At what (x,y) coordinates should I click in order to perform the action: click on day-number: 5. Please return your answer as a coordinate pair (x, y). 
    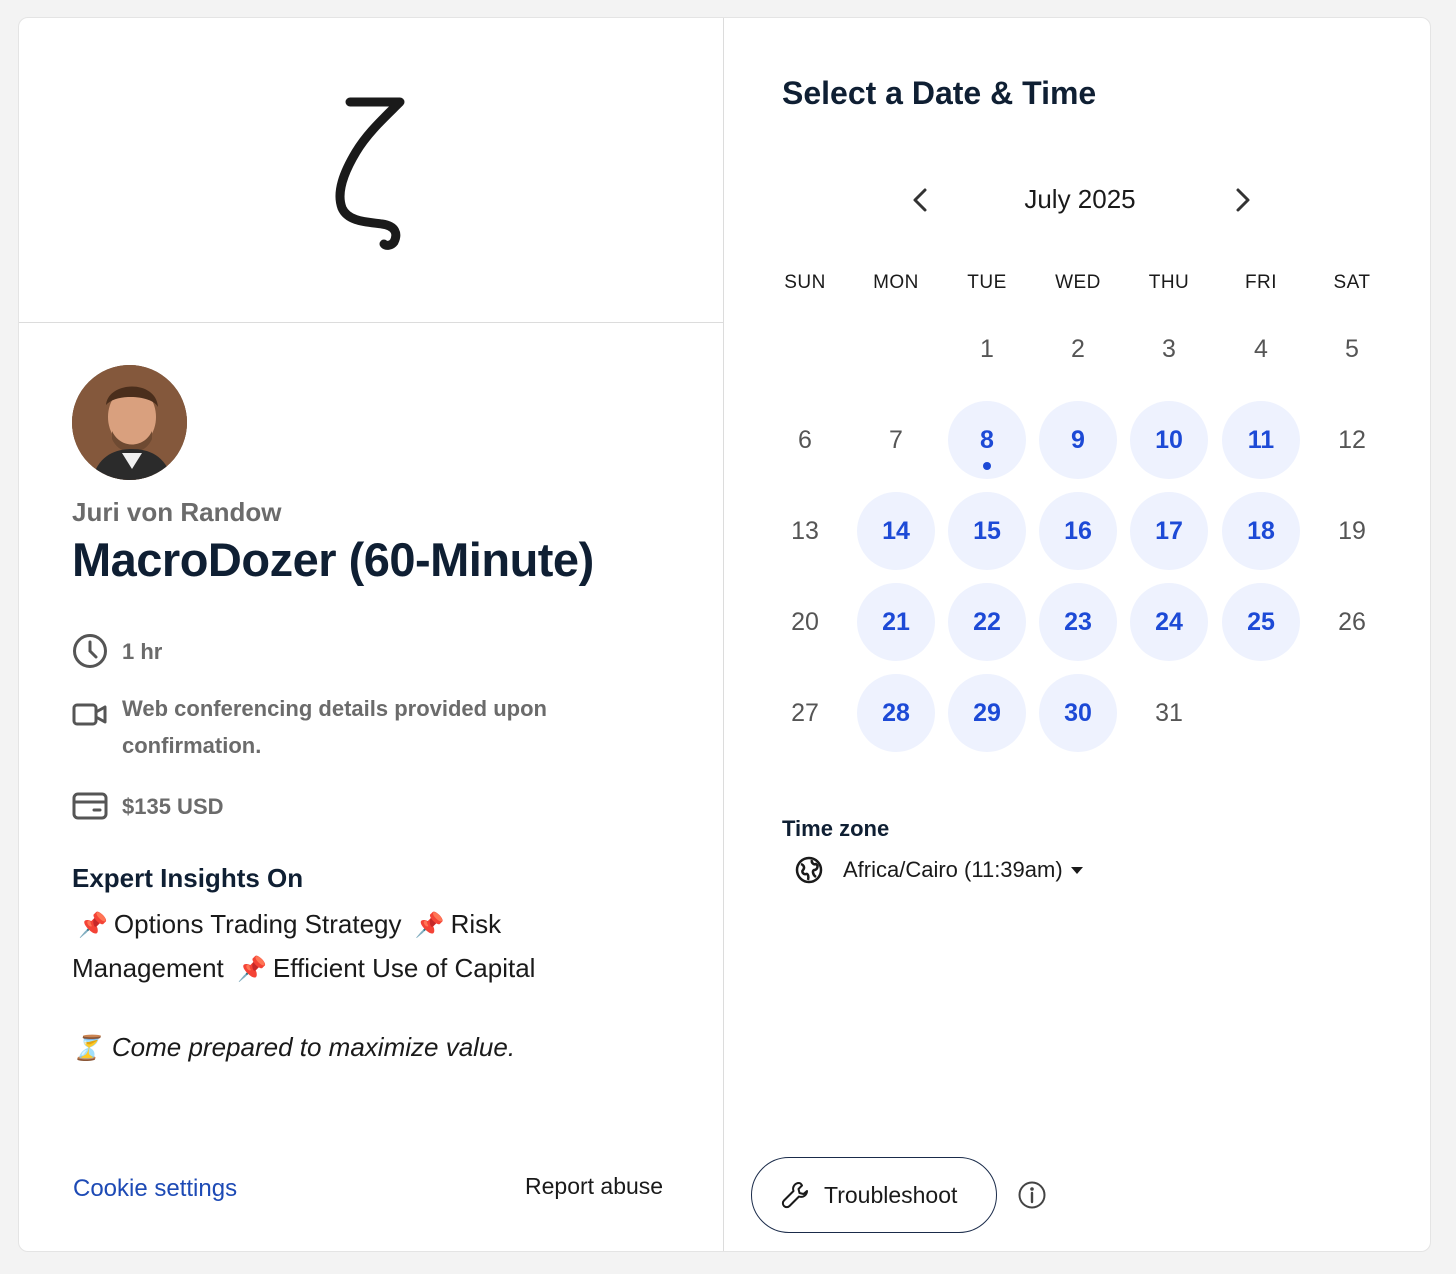
    Looking at the image, I should click on (1352, 348).